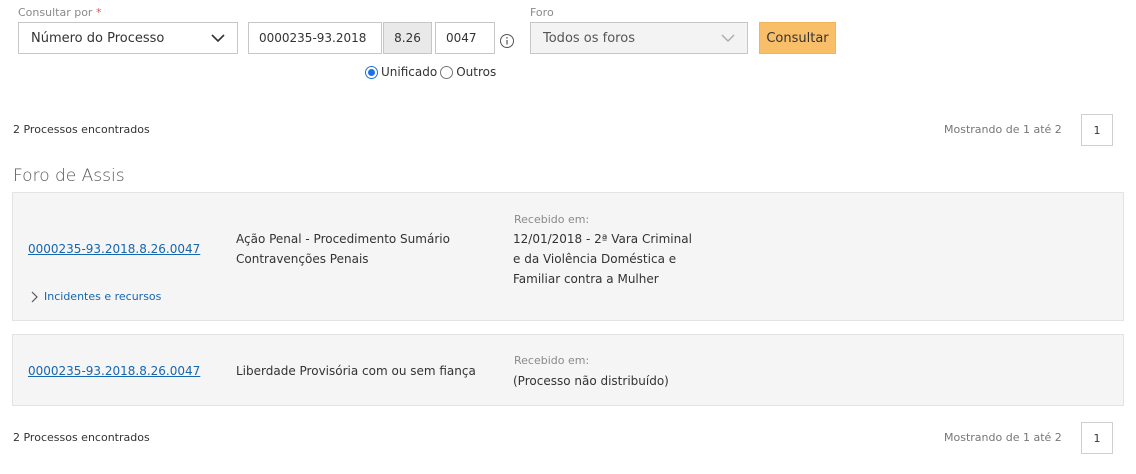  Describe the element at coordinates (507, 41) in the screenshot. I see `info-icon` at that location.